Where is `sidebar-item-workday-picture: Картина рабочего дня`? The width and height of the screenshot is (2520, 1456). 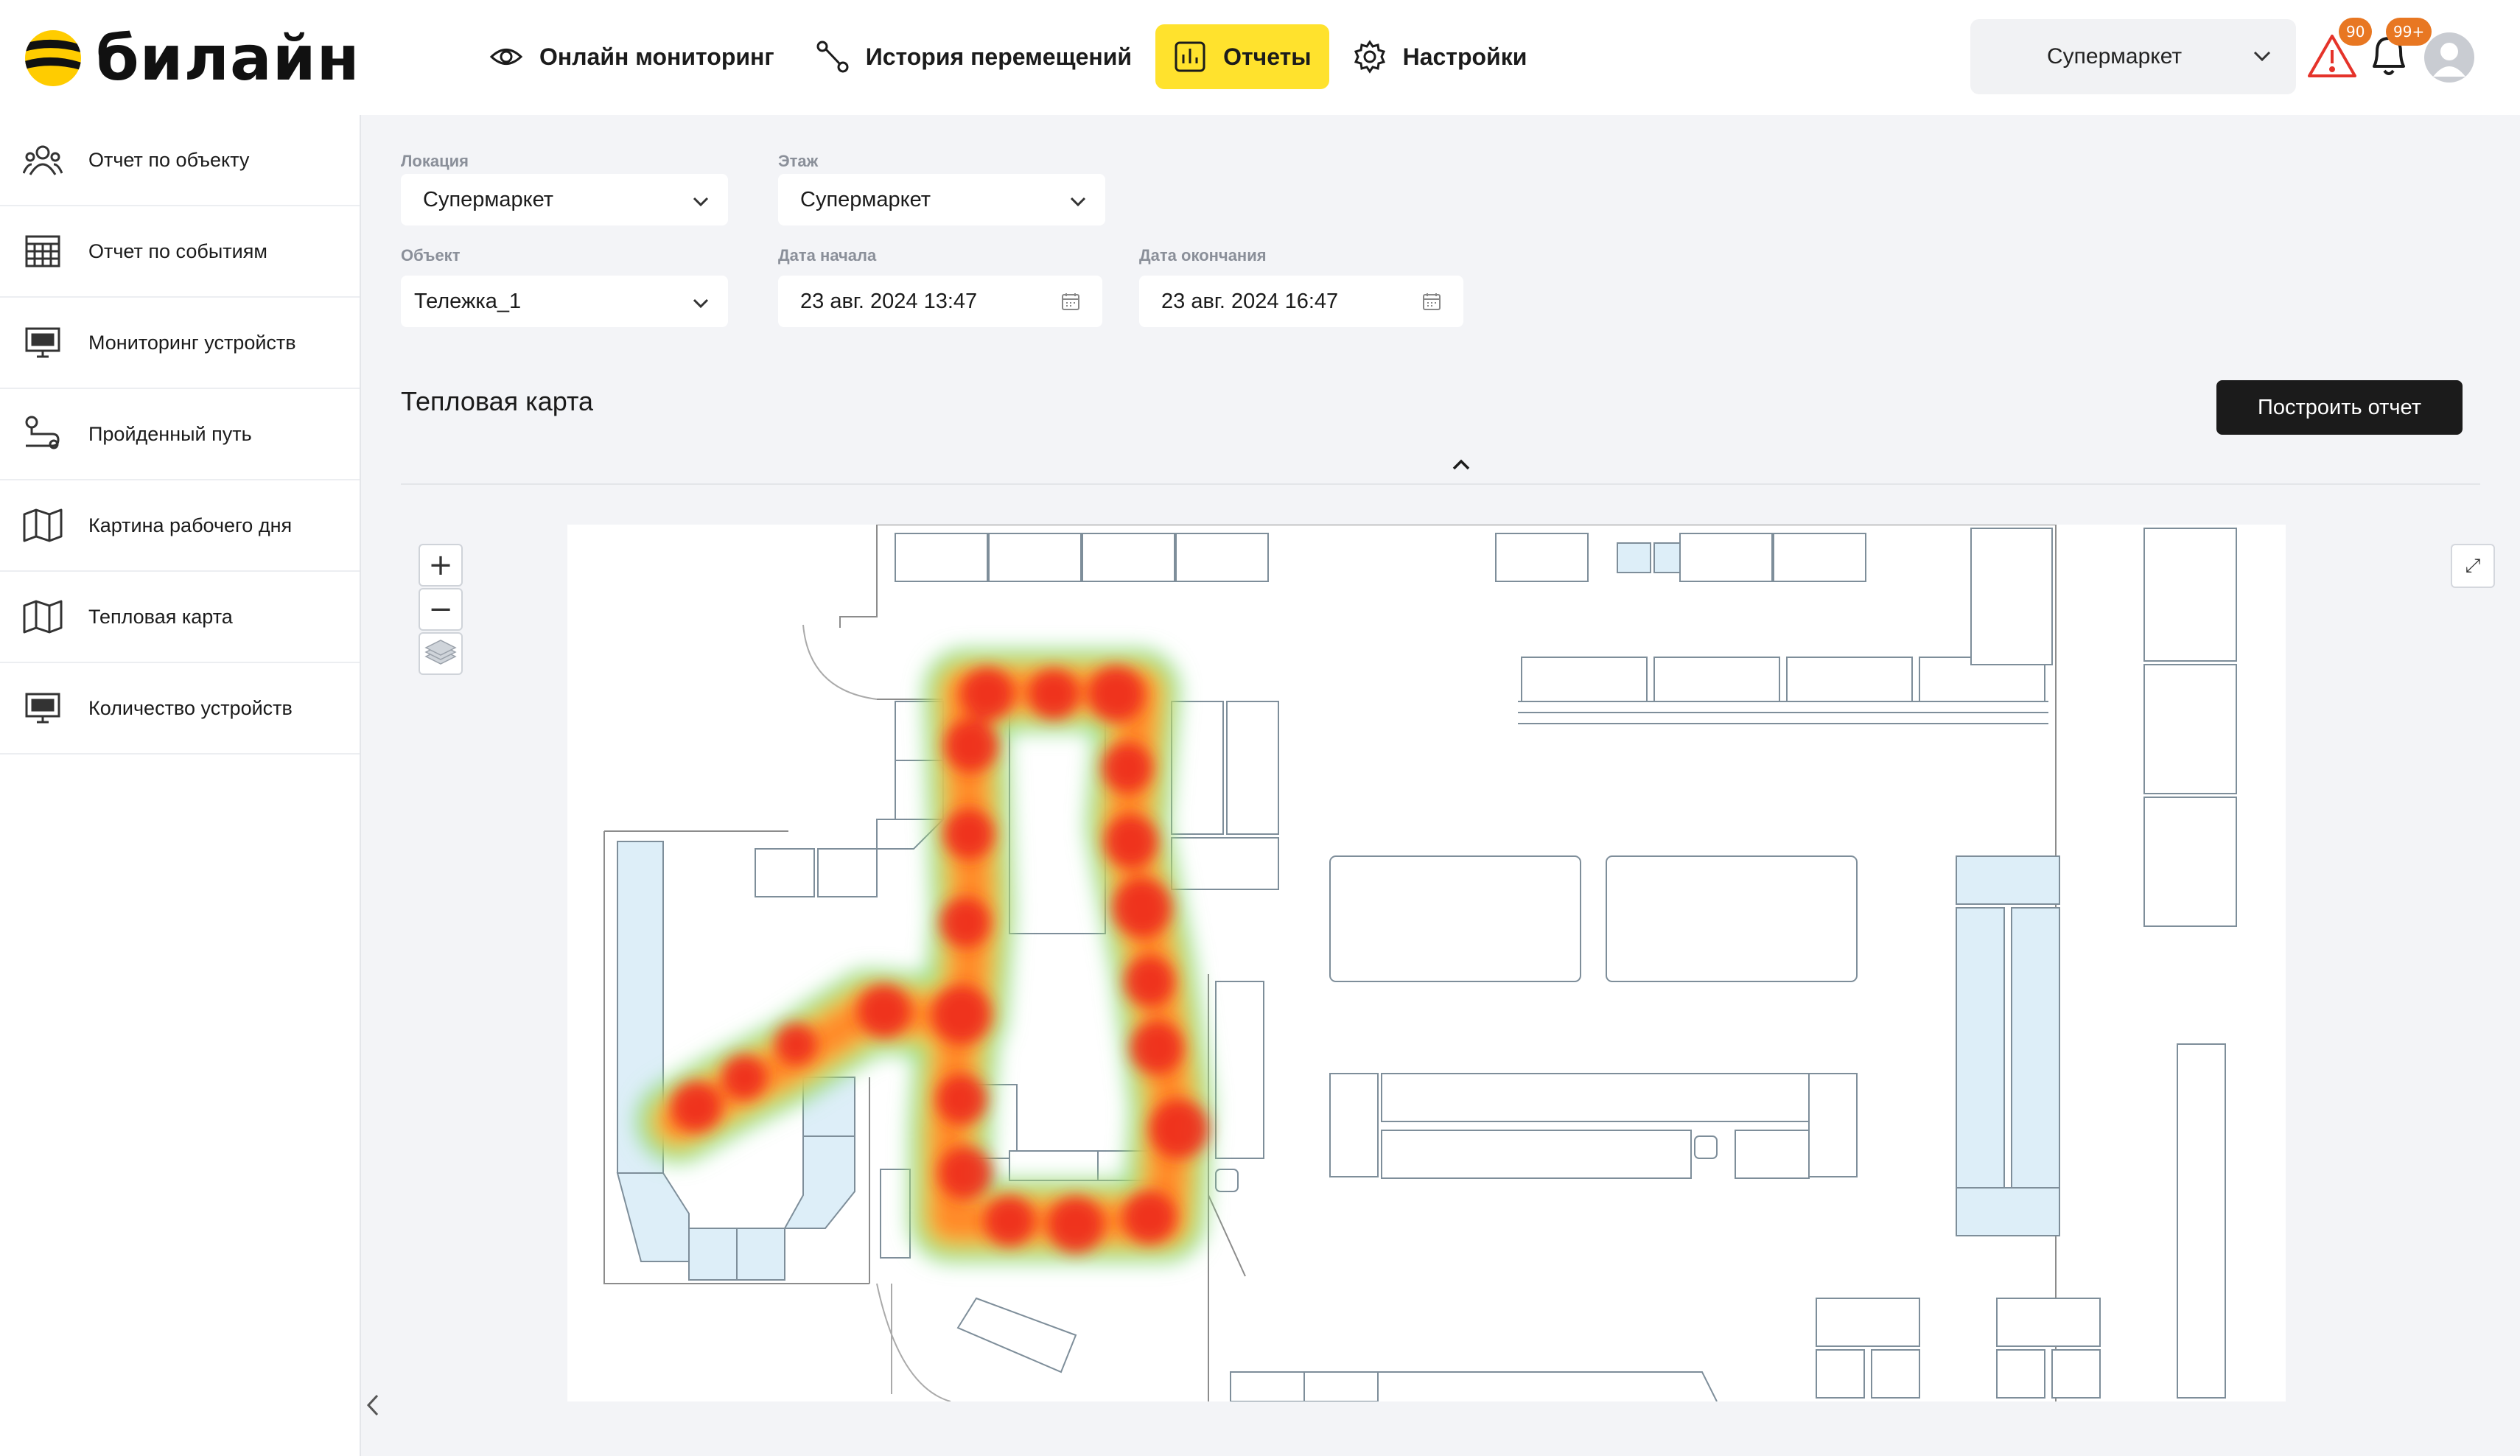 sidebar-item-workday-picture: Картина рабочего дня is located at coordinates (180, 526).